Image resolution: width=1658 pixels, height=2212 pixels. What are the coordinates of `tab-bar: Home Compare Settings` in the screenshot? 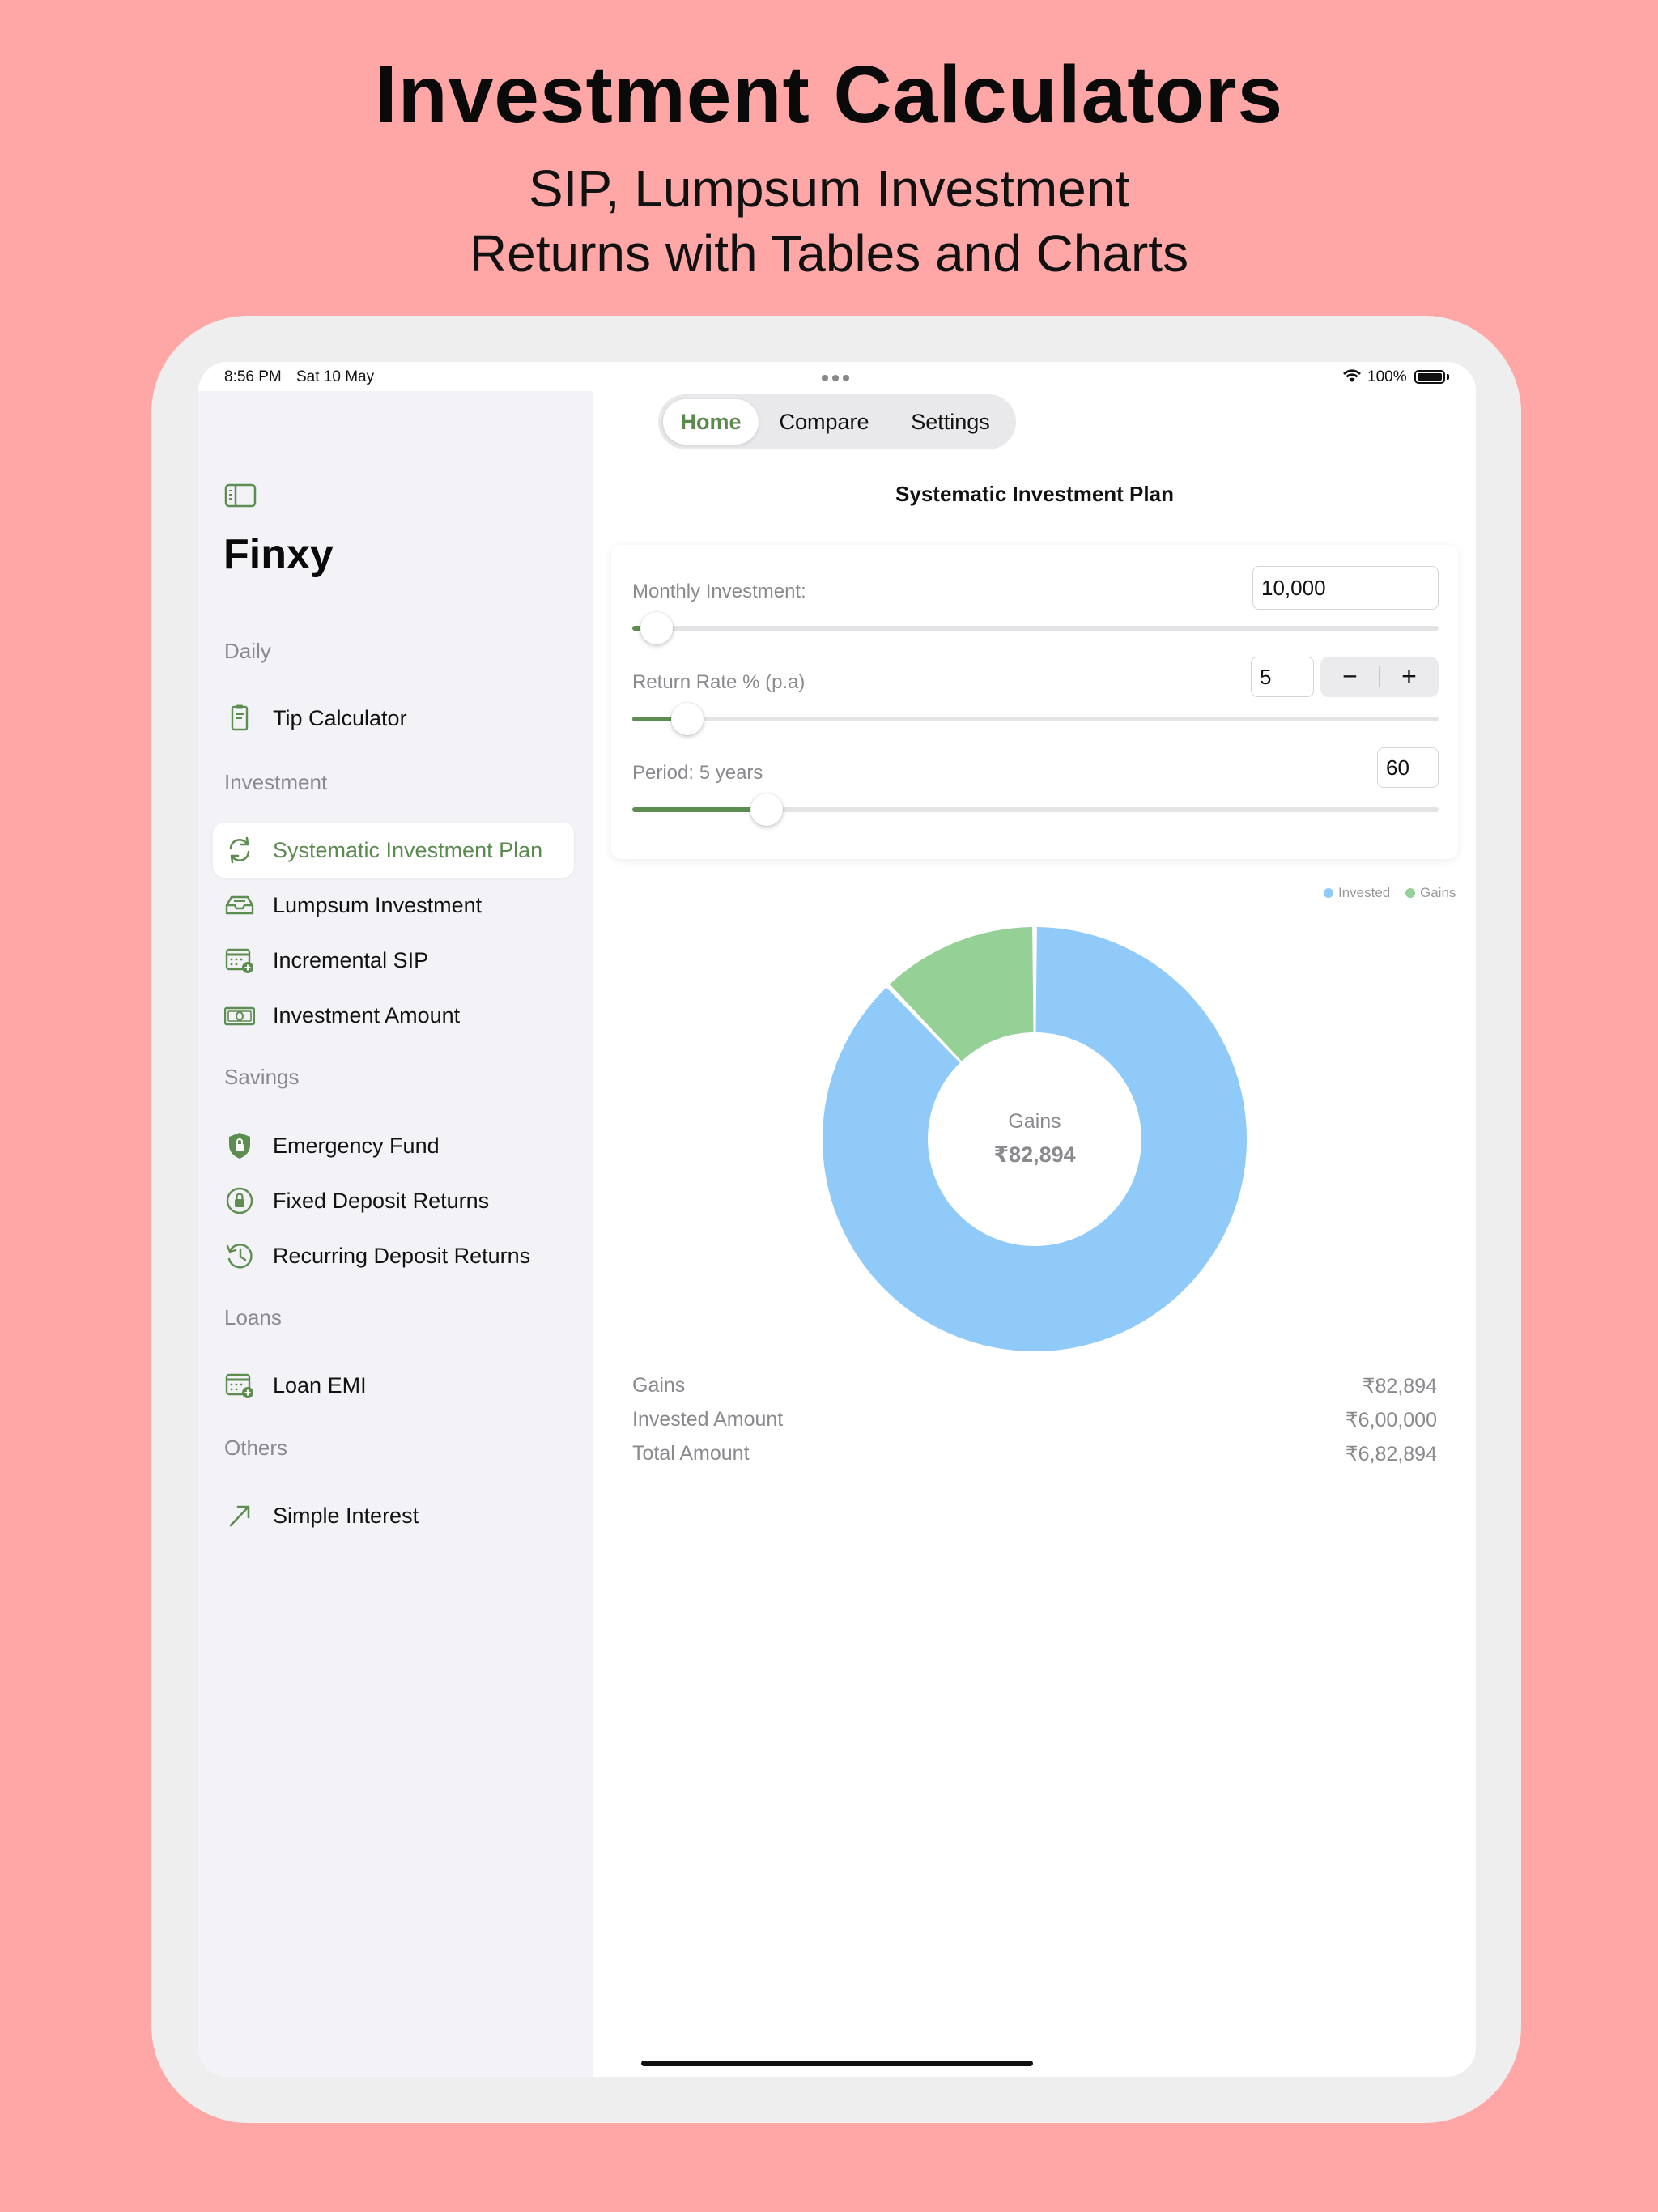 It's located at (837, 422).